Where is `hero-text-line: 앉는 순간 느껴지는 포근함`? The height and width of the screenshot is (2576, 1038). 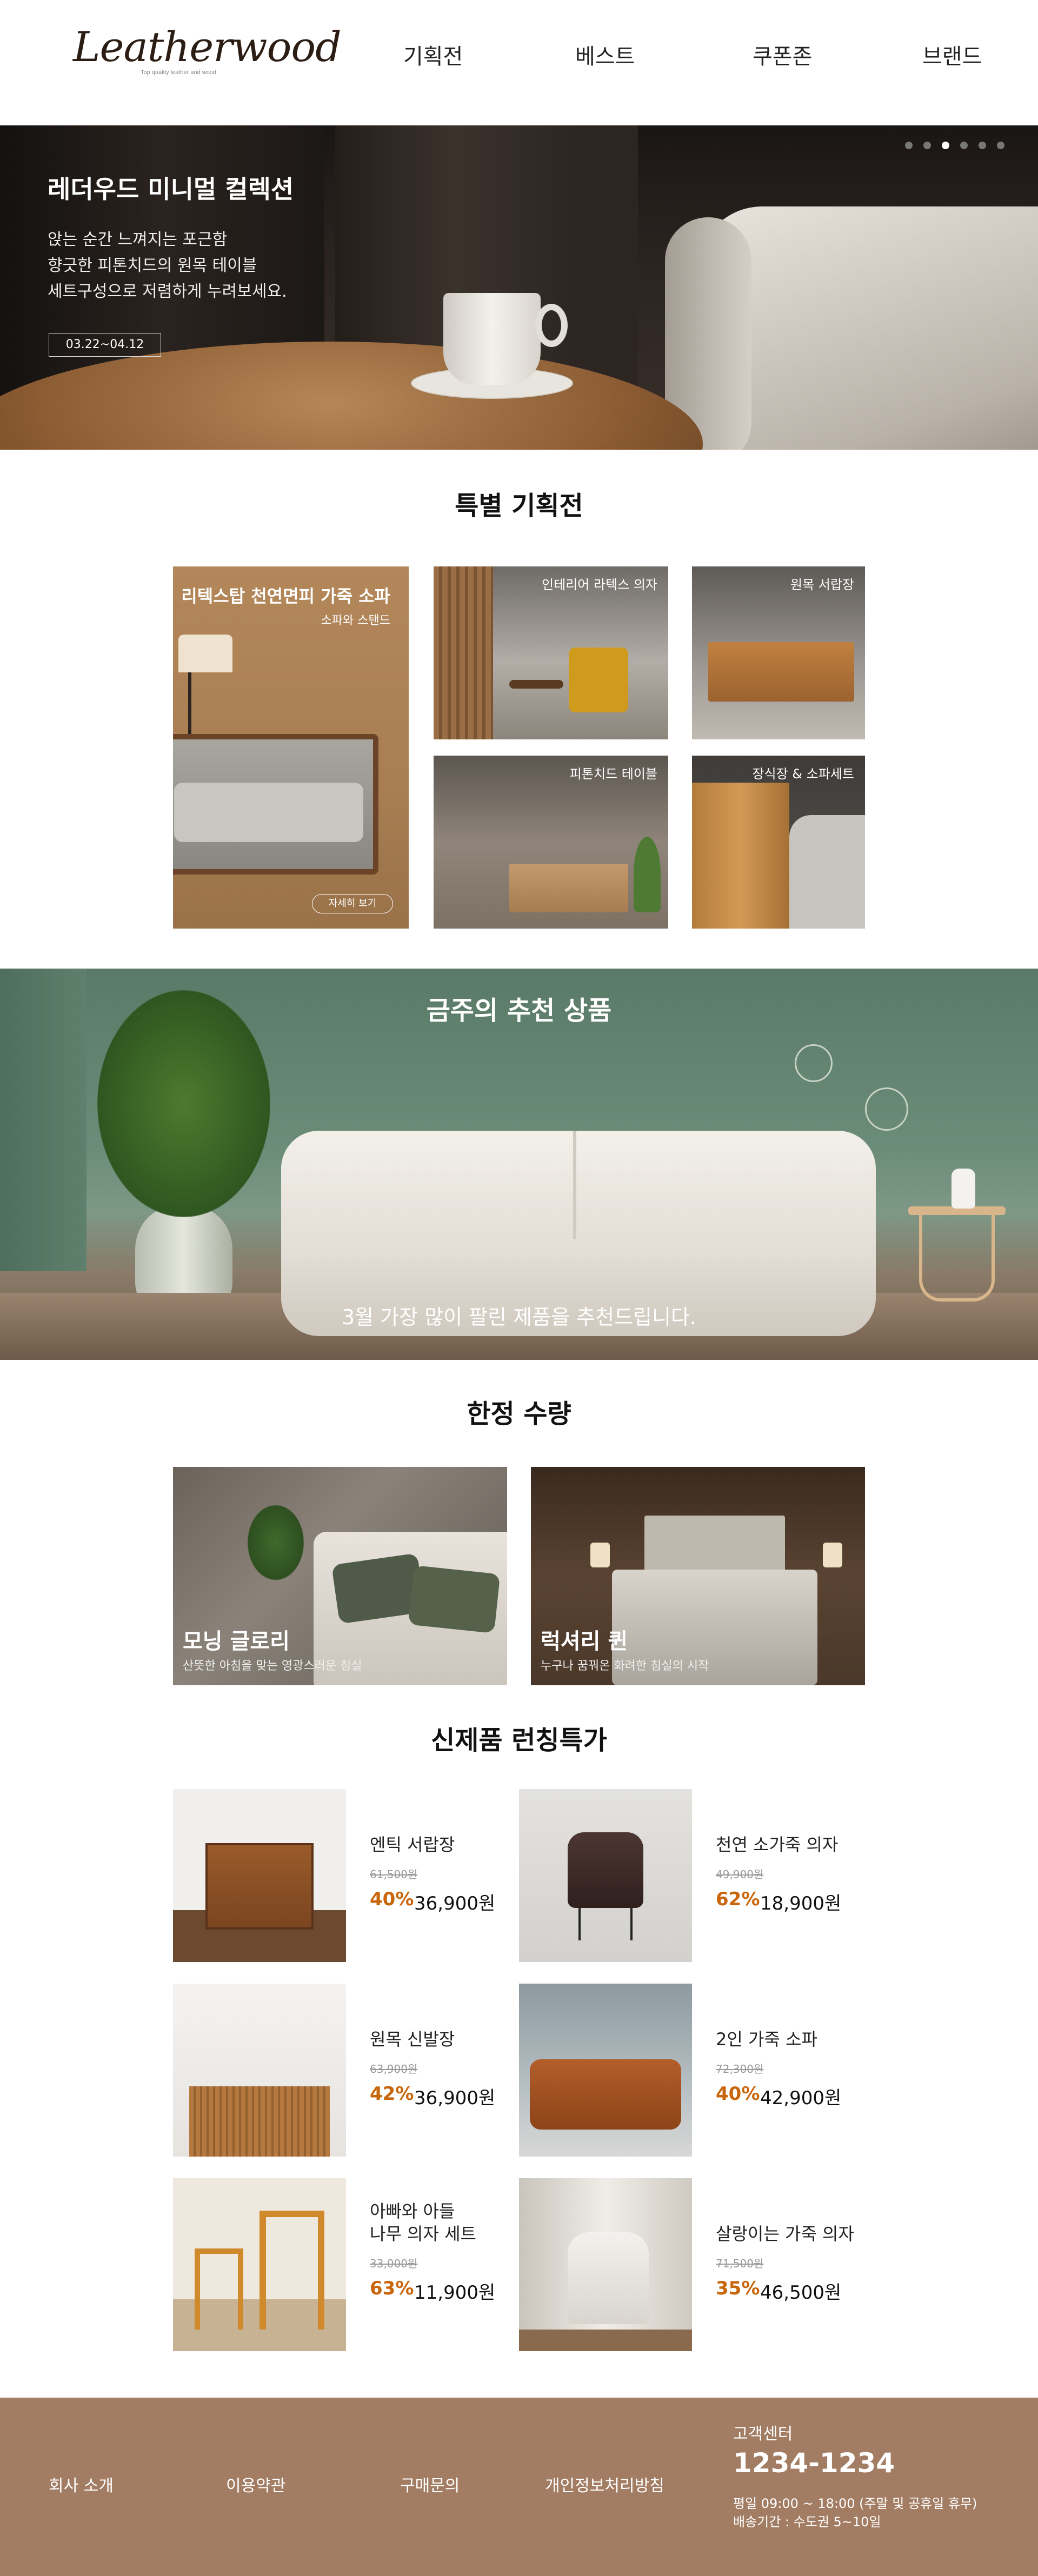
hero-text-line: 앉는 순간 느껴지는 포근함 is located at coordinates (138, 240).